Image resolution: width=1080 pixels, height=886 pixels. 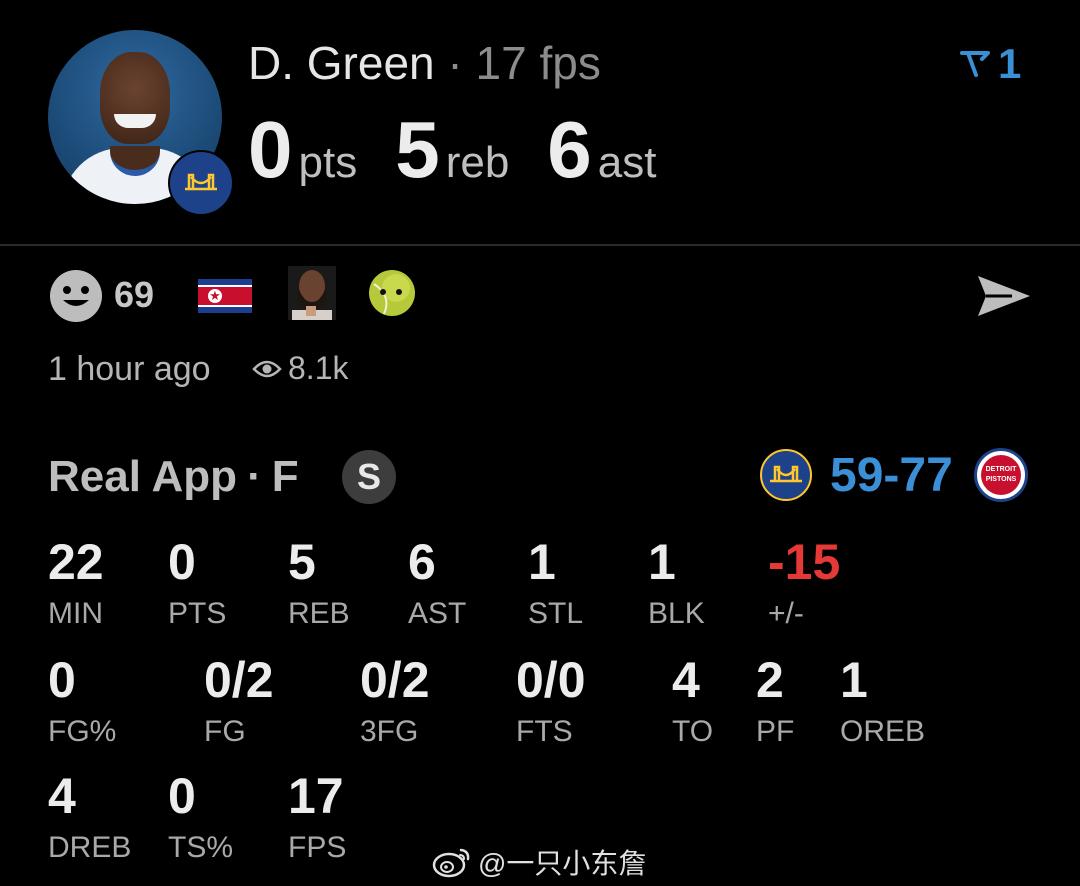 What do you see at coordinates (215, 295) in the screenshot?
I see `flag-star: ★` at bounding box center [215, 295].